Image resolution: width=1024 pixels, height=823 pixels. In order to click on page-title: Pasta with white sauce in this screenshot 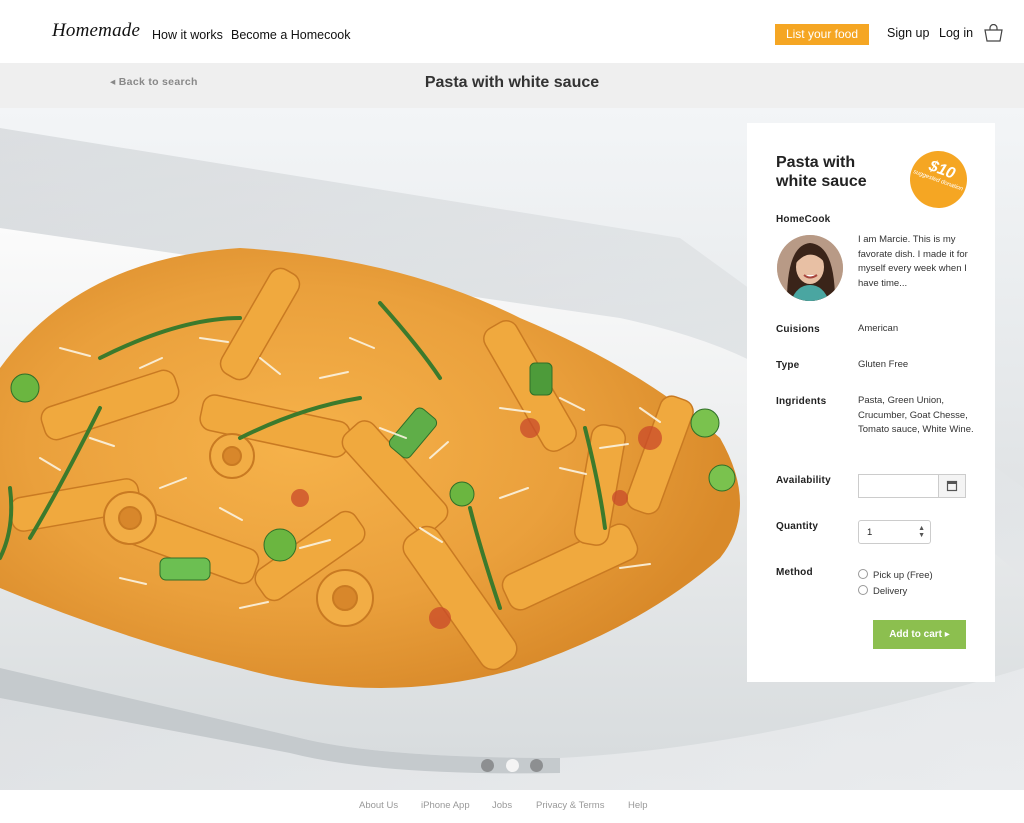, I will do `click(512, 82)`.